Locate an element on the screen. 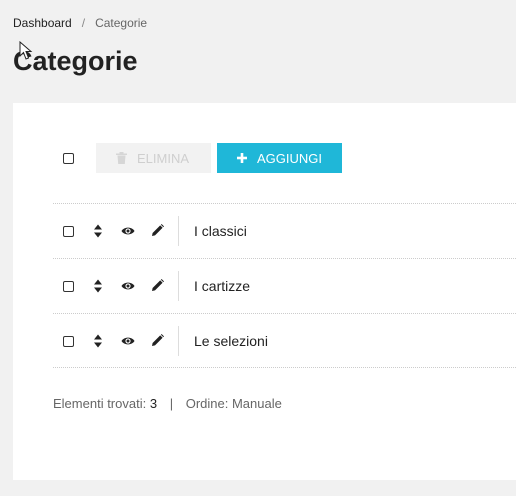 The height and width of the screenshot is (496, 516). order-label: Ordine: Manuale is located at coordinates (233, 403).